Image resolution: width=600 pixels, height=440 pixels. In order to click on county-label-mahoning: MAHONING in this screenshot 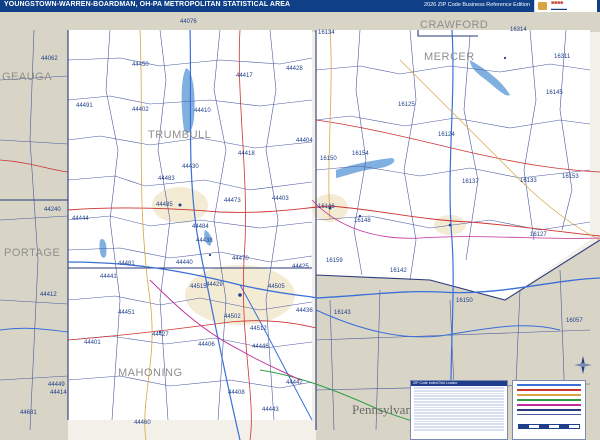, I will do `click(150, 373)`.